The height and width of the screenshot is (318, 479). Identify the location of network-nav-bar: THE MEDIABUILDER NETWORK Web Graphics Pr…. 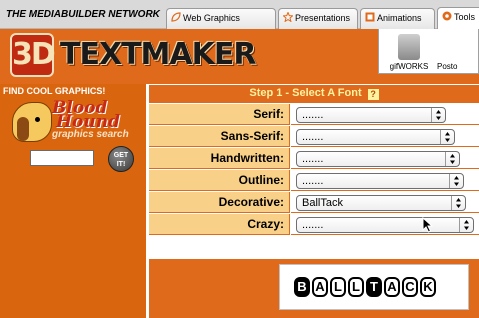
(239, 15).